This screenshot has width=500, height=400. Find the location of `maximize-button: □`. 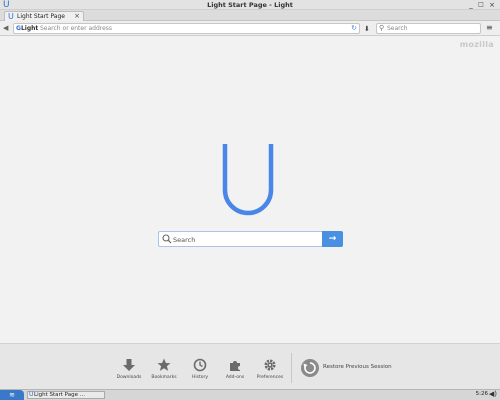

maximize-button: □ is located at coordinates (481, 5).